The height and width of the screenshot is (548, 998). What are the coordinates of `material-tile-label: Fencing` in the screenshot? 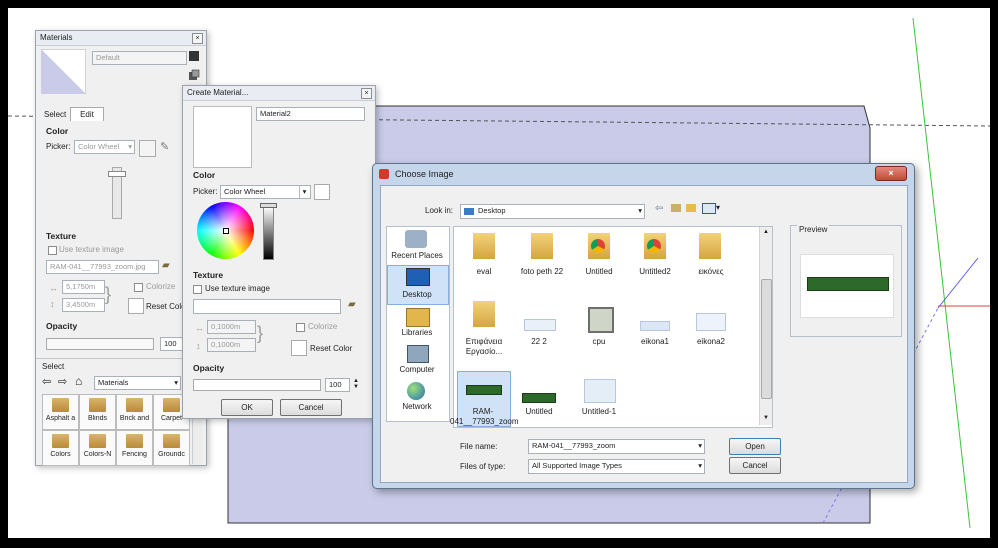 It's located at (134, 454).